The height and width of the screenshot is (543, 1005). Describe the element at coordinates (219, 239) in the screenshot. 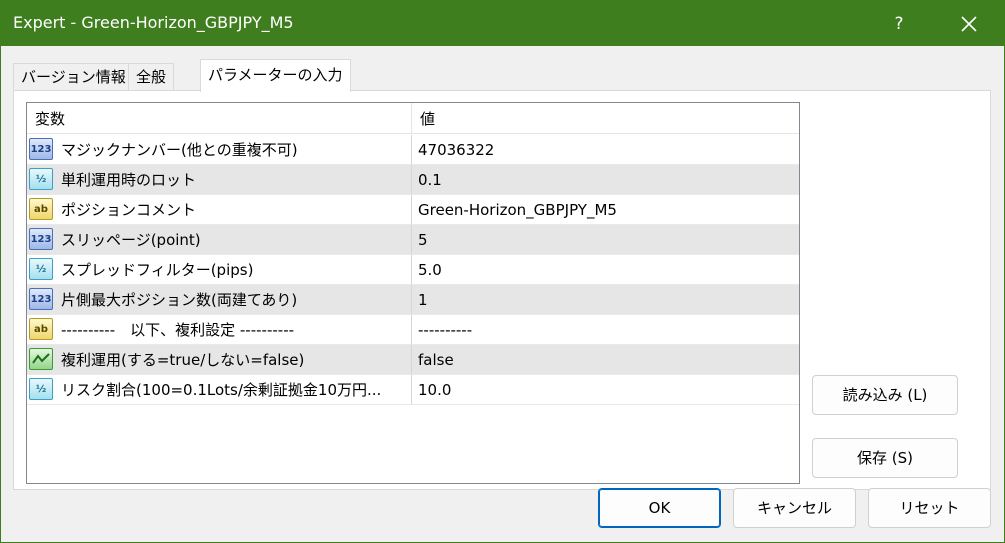

I see `parameter-name: 123 スリッページ(point)` at that location.